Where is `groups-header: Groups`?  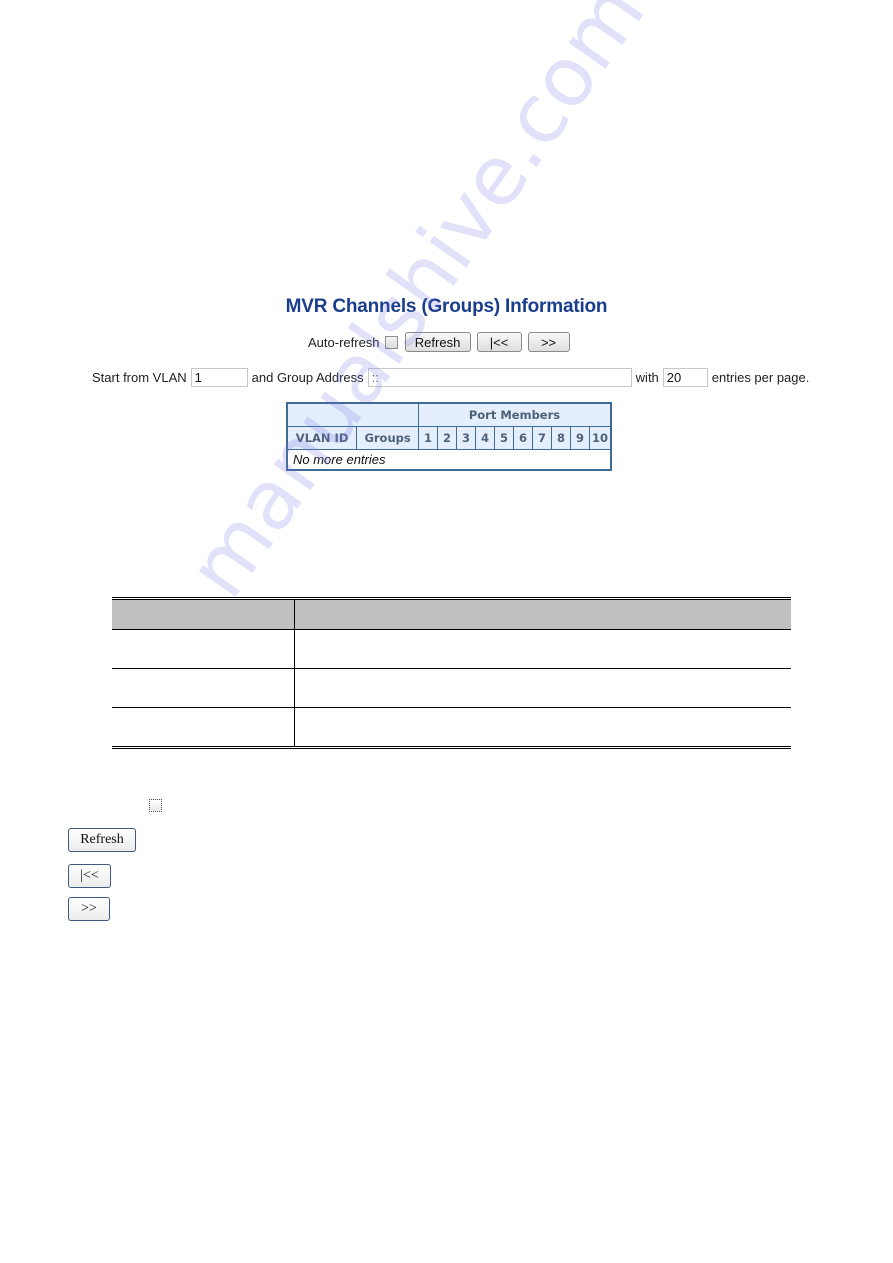 groups-header: Groups is located at coordinates (387, 438).